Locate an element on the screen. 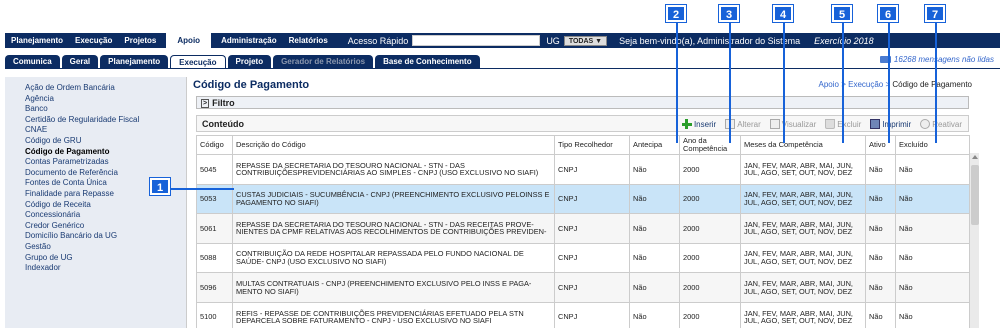 This screenshot has height=328, width=1000. col-header: Excluído is located at coordinates (932, 145).